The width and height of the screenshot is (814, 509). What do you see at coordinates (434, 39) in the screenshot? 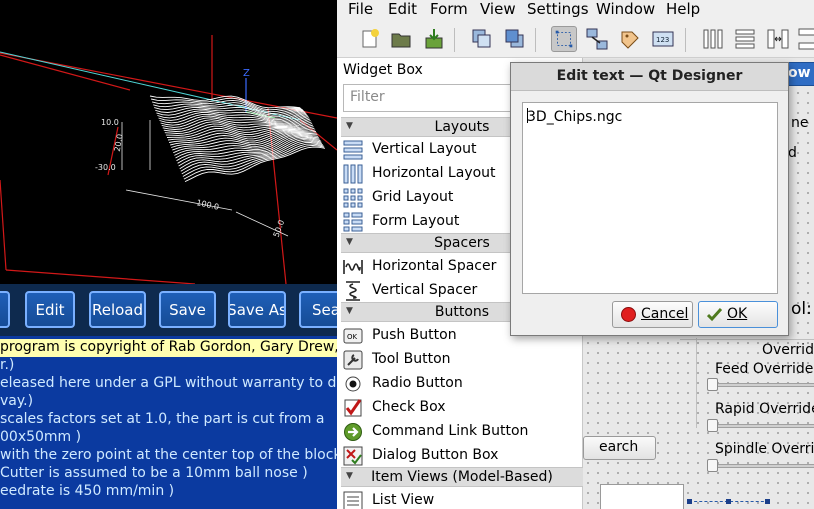
I see `save-form-icon` at bounding box center [434, 39].